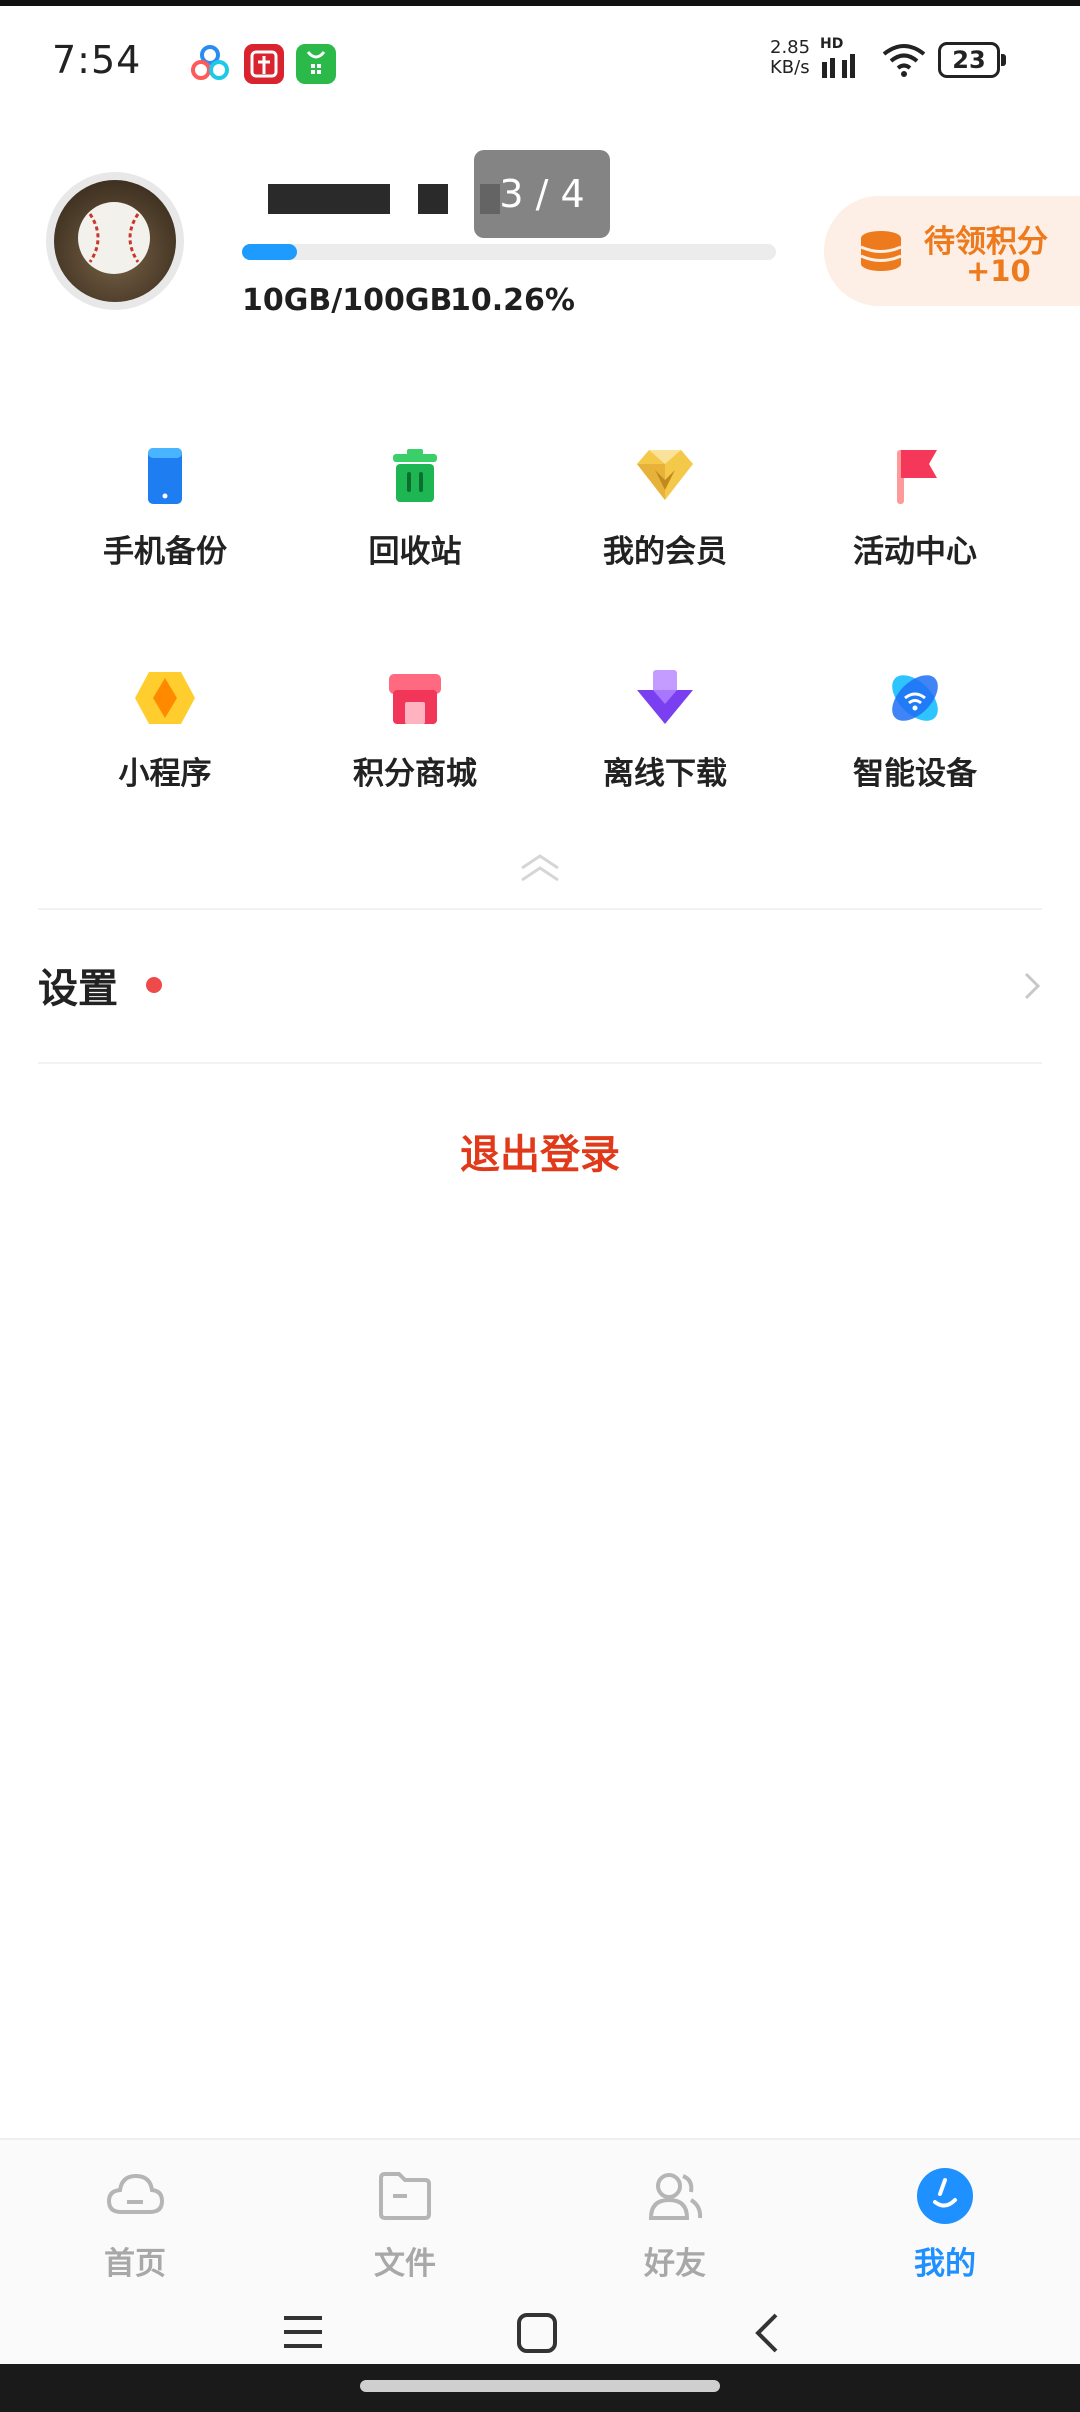 The image size is (1080, 2412). What do you see at coordinates (915, 521) in the screenshot?
I see `grid-item-activity-center: 活动中心` at bounding box center [915, 521].